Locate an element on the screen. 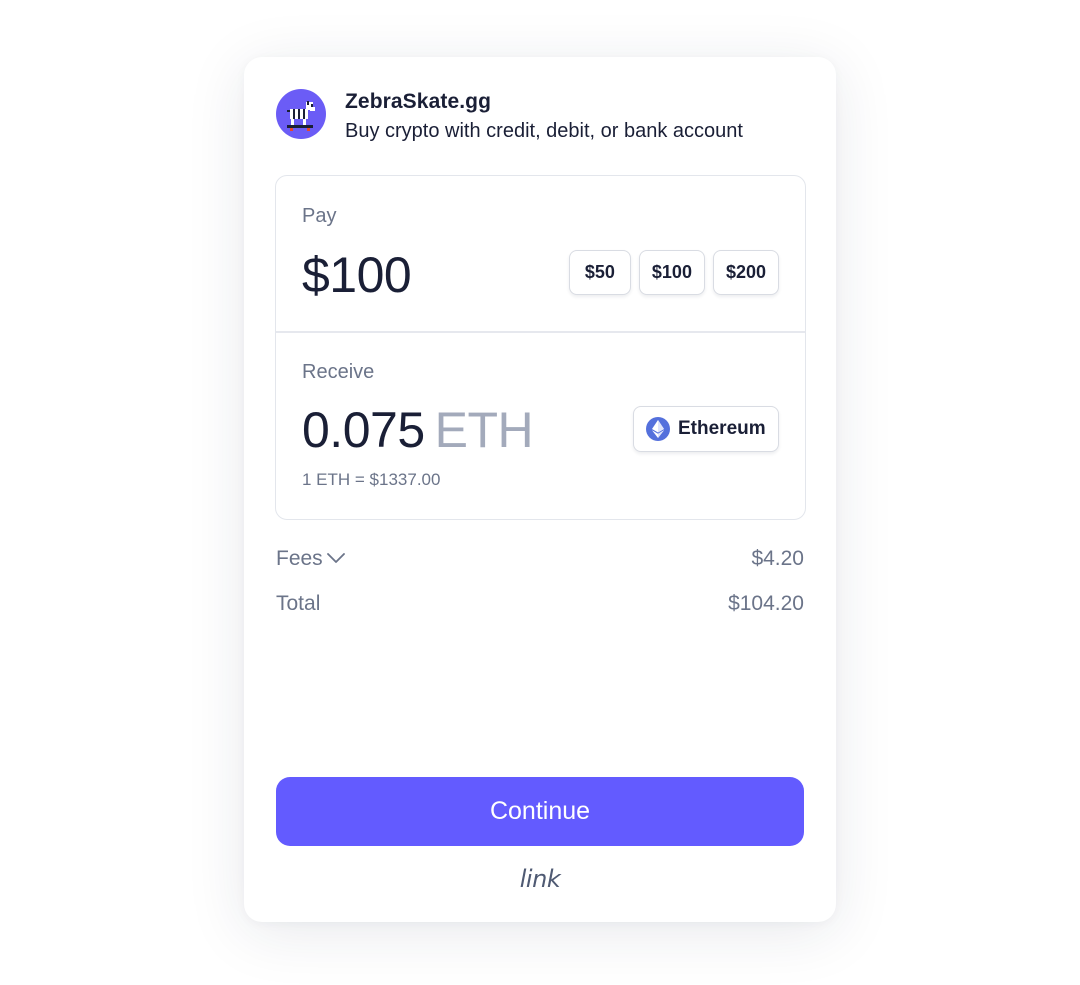 The height and width of the screenshot is (985, 1080). preset-200-button: $200 is located at coordinates (745, 272).